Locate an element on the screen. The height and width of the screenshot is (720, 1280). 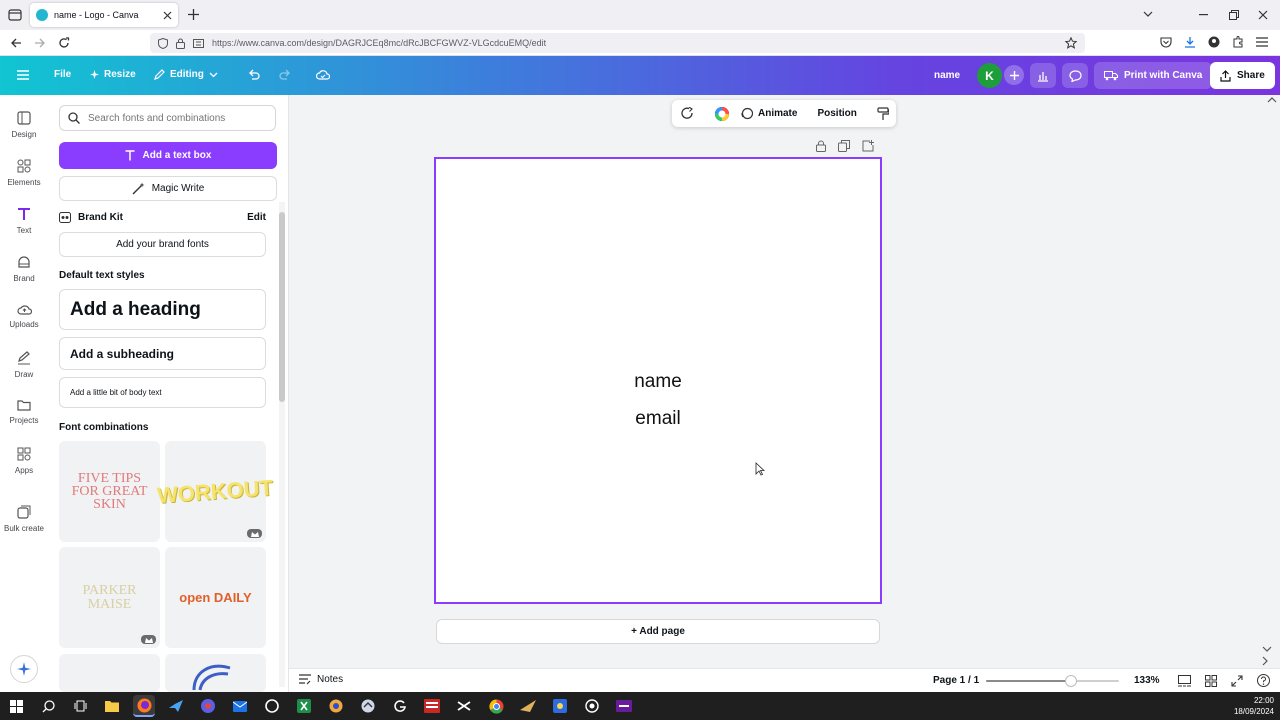
pocket-icon is located at coordinates (1166, 42).